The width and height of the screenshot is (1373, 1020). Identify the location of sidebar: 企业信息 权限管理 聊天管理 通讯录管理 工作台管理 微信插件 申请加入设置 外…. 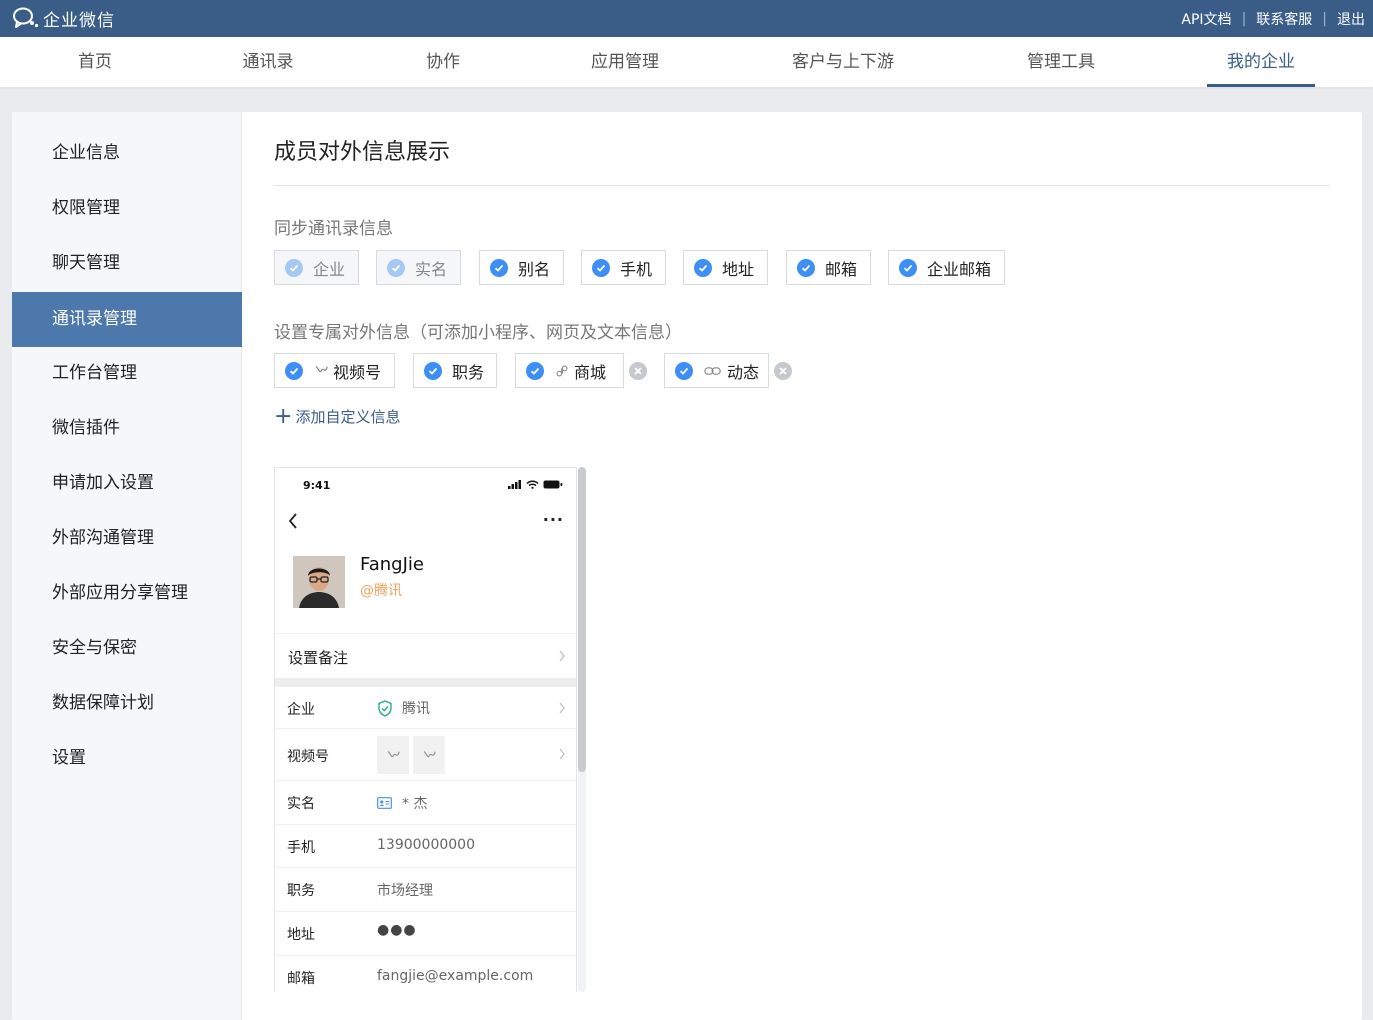
(127, 566).